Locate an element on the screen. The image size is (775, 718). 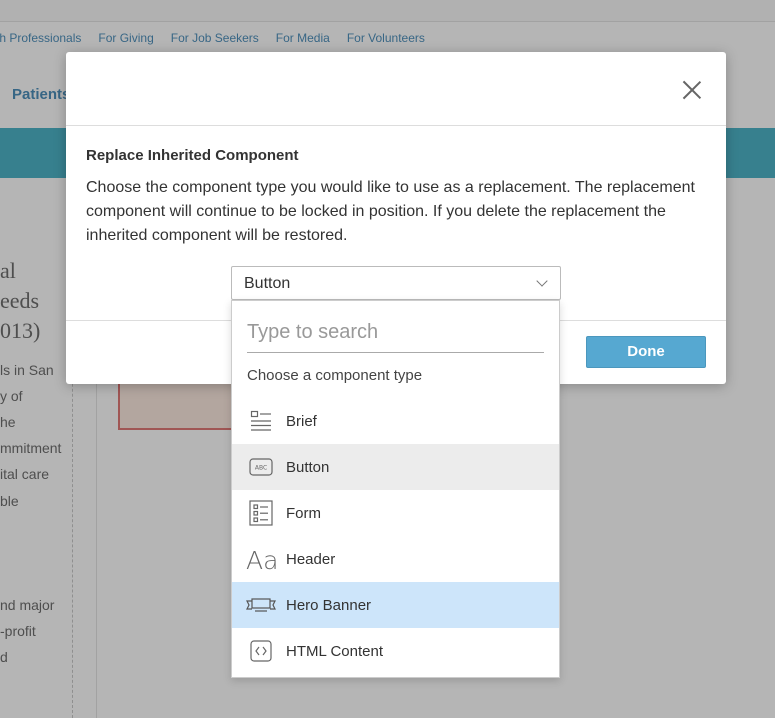
chevron-down-icon is located at coordinates (542, 281).